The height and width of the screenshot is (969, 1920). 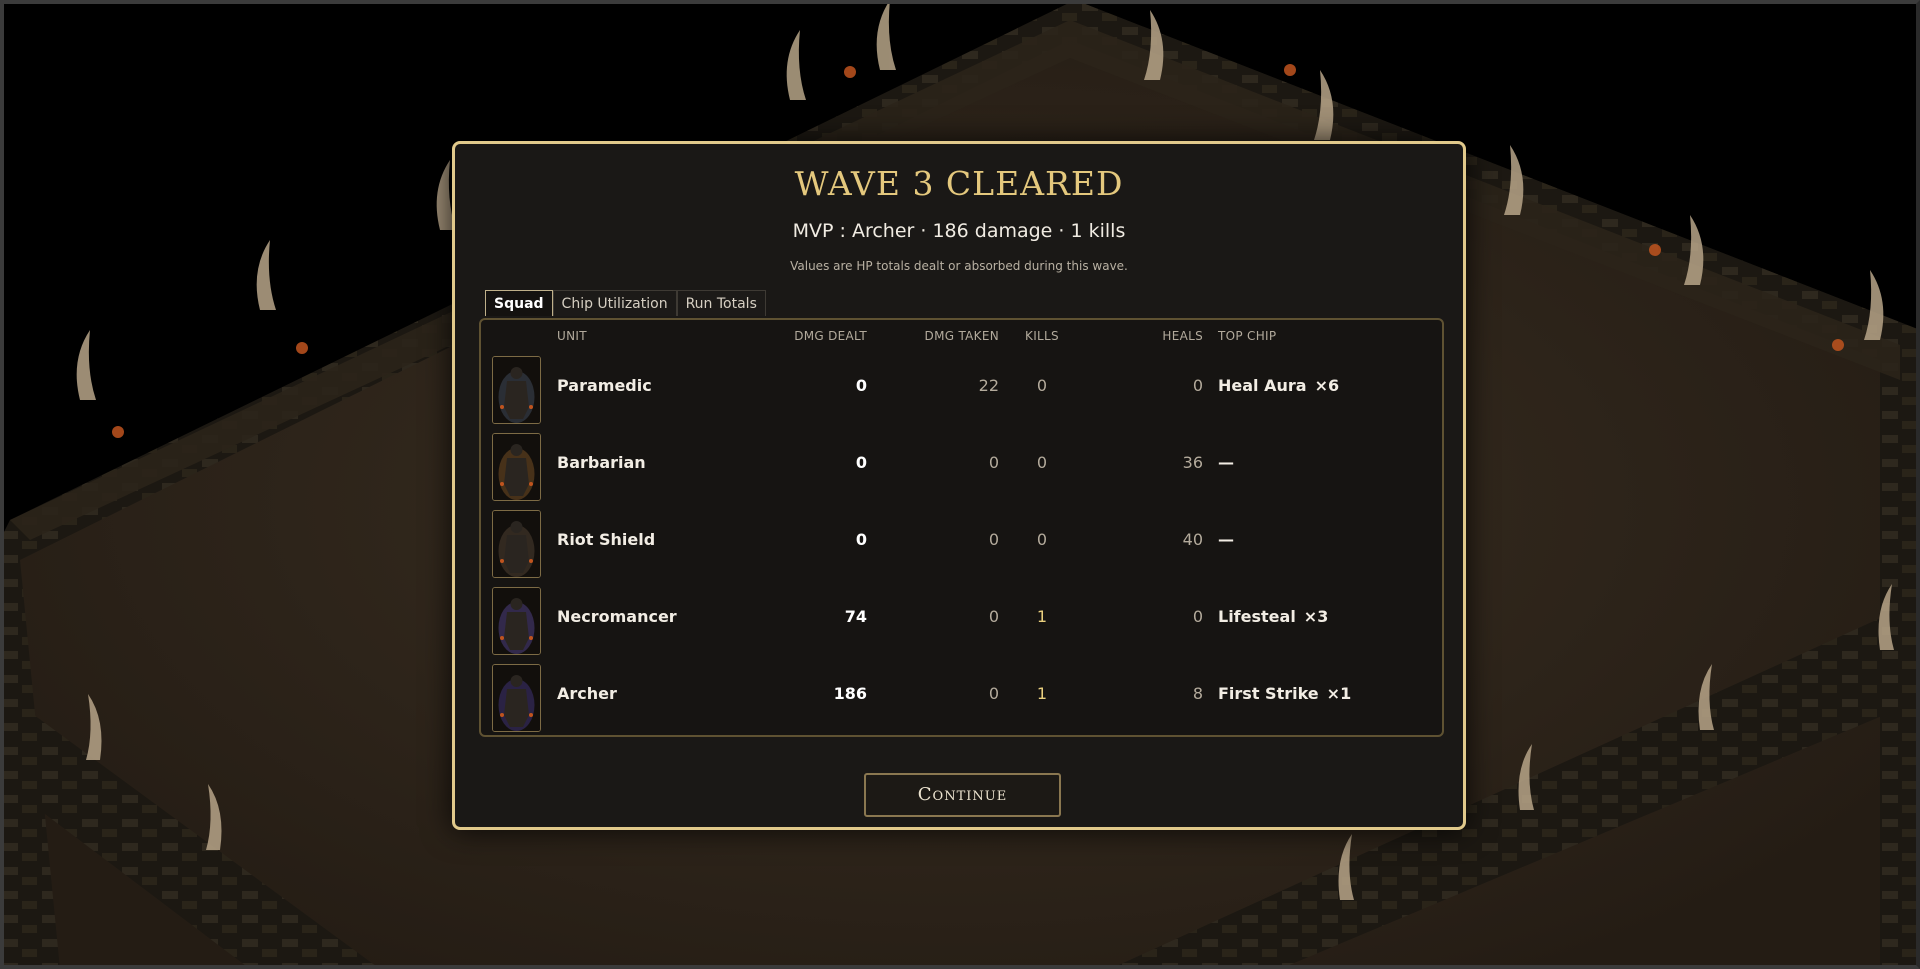 I want to click on dmg-dealt-value: 186, so click(x=850, y=693).